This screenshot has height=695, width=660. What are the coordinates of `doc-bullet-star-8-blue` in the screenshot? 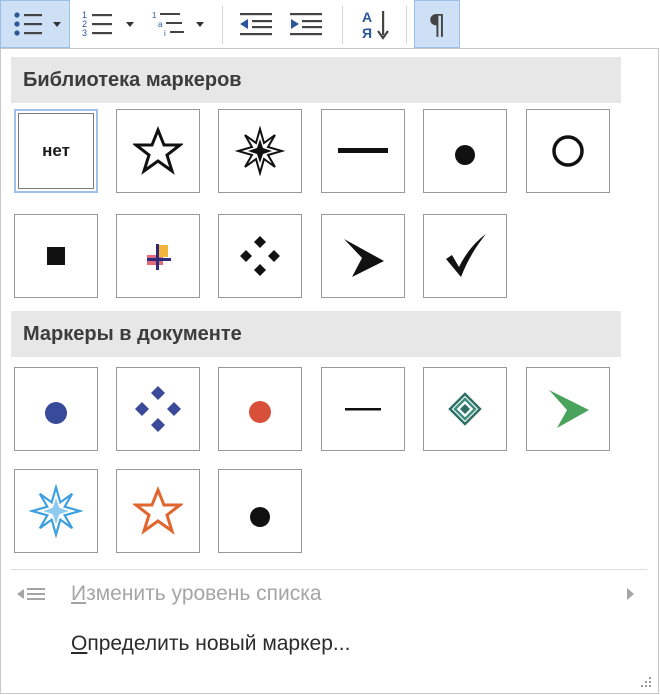 It's located at (56, 511).